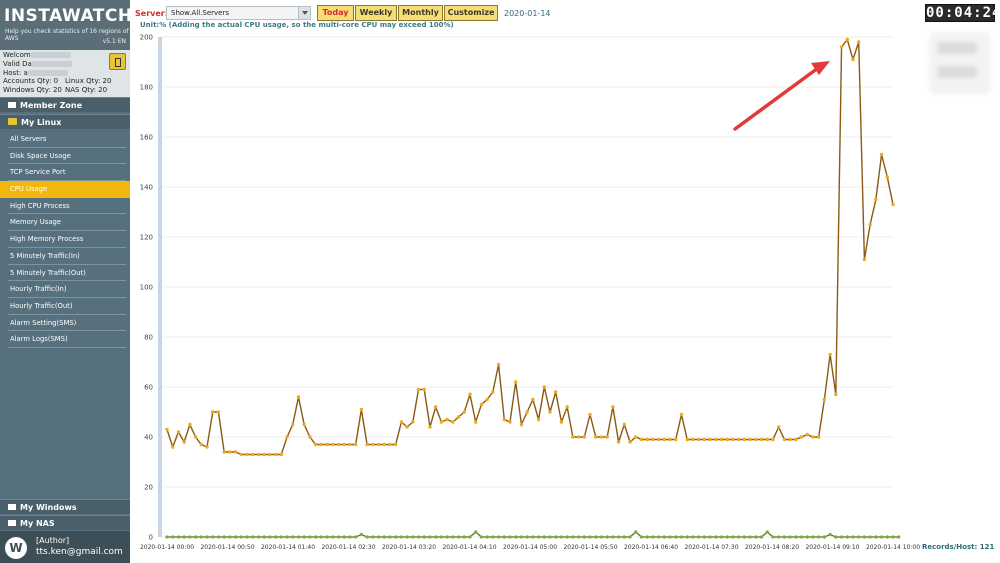 The image size is (1000, 563). Describe the element at coordinates (117, 61) in the screenshot. I see `logout-button` at that location.